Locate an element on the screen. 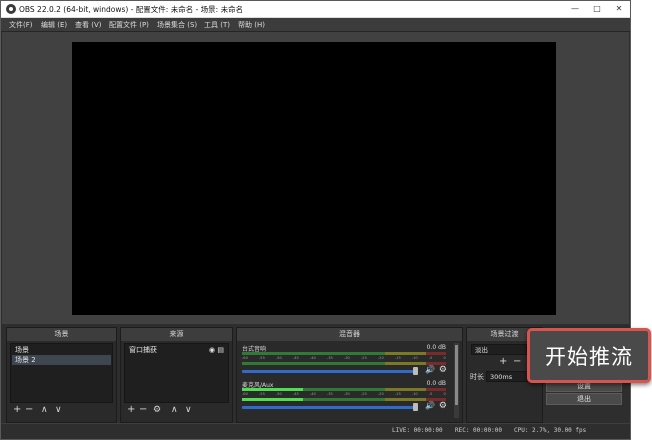  duration-label: 时长 is located at coordinates (477, 377).